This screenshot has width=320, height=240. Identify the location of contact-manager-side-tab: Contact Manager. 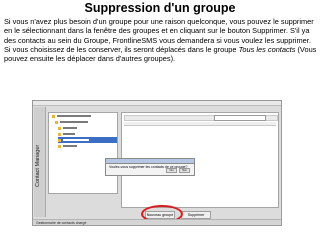
(40, 162).